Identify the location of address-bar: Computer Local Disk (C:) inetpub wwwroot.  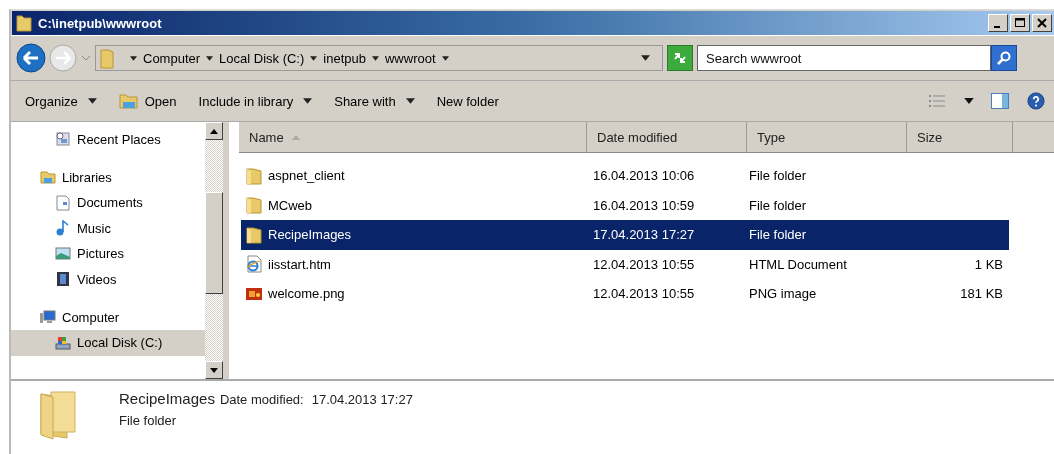
(379, 58).